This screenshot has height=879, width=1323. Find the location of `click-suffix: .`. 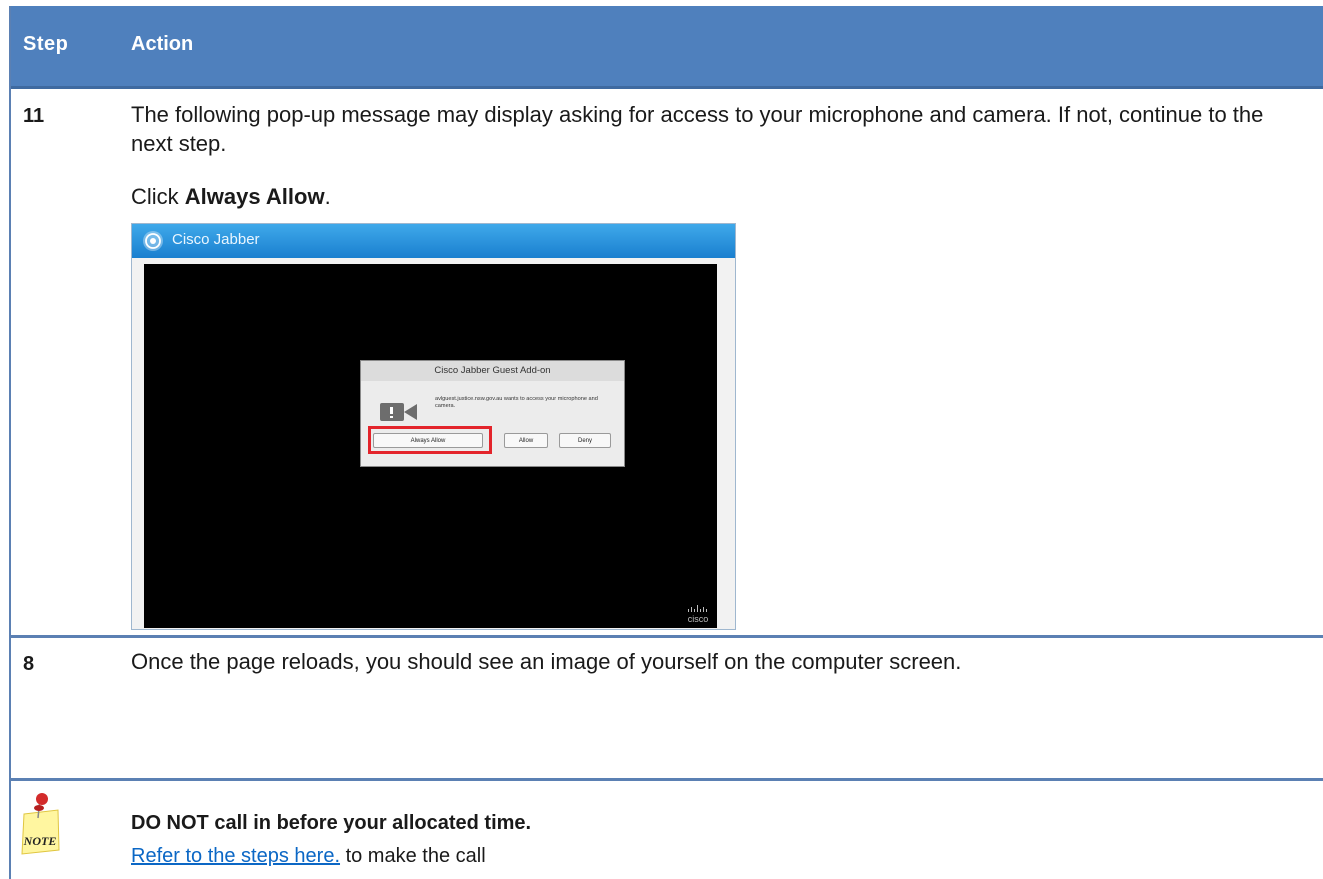

click-suffix: . is located at coordinates (327, 196).